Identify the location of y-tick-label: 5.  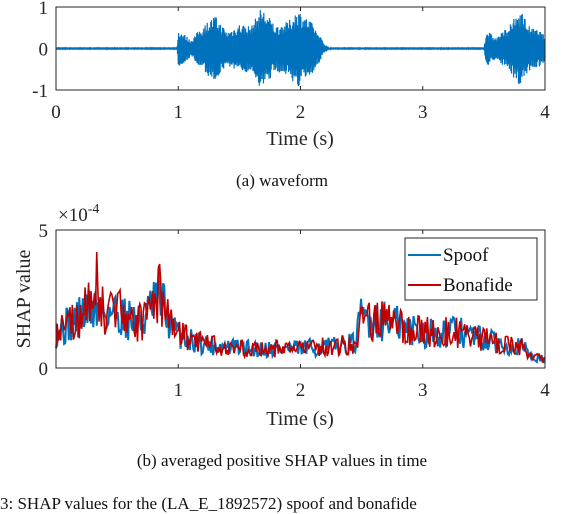
(44, 231).